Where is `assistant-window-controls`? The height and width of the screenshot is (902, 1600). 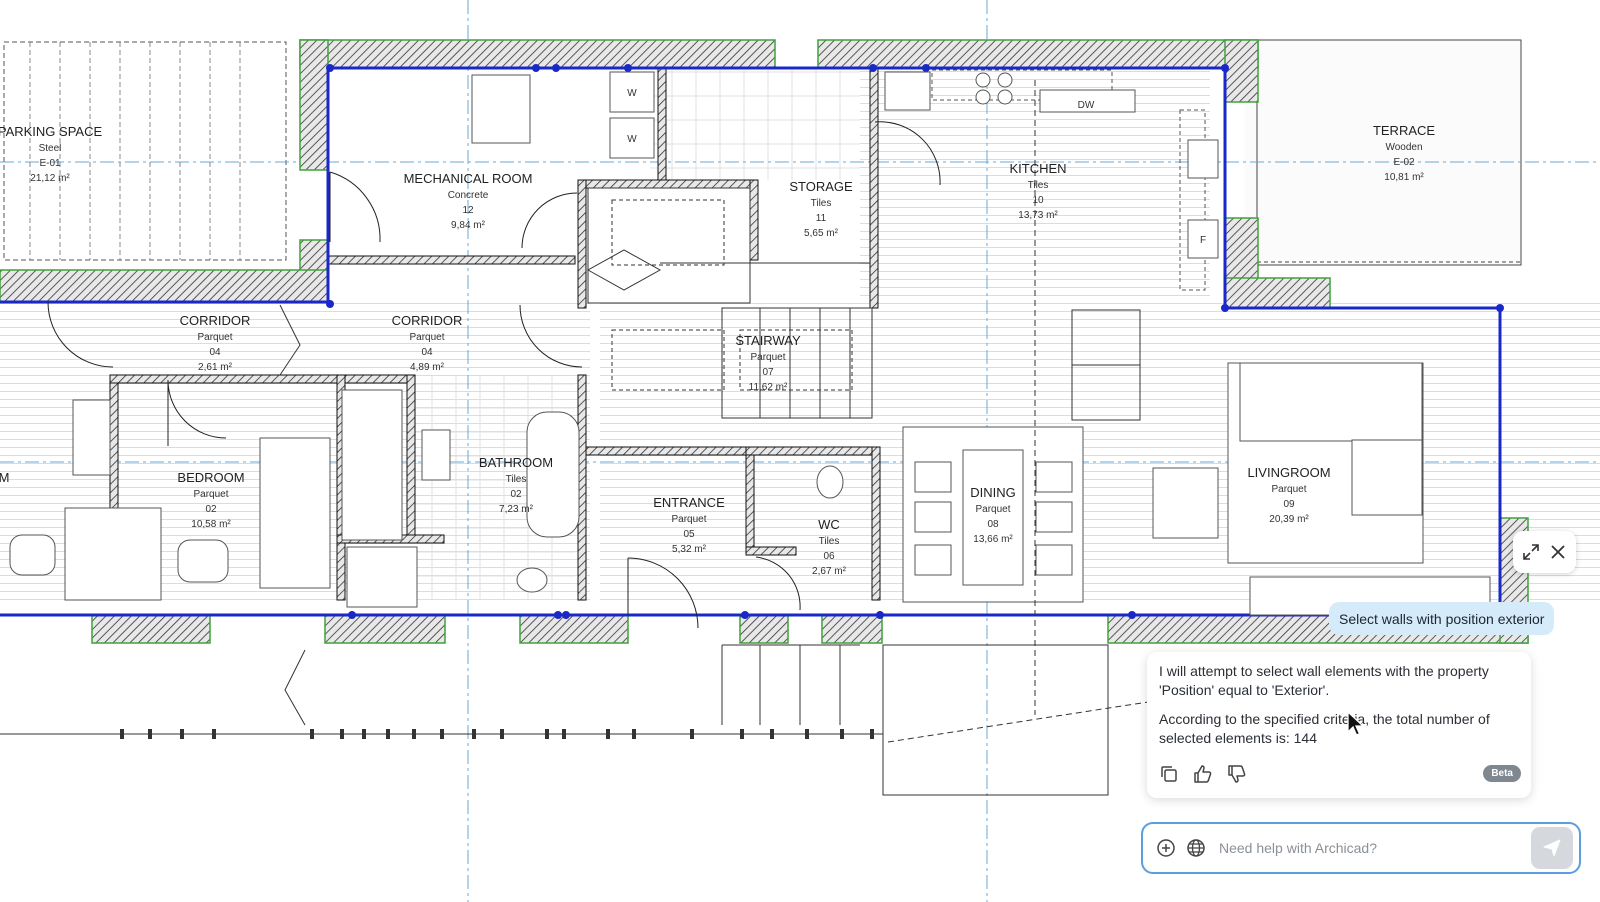 assistant-window-controls is located at coordinates (1544, 552).